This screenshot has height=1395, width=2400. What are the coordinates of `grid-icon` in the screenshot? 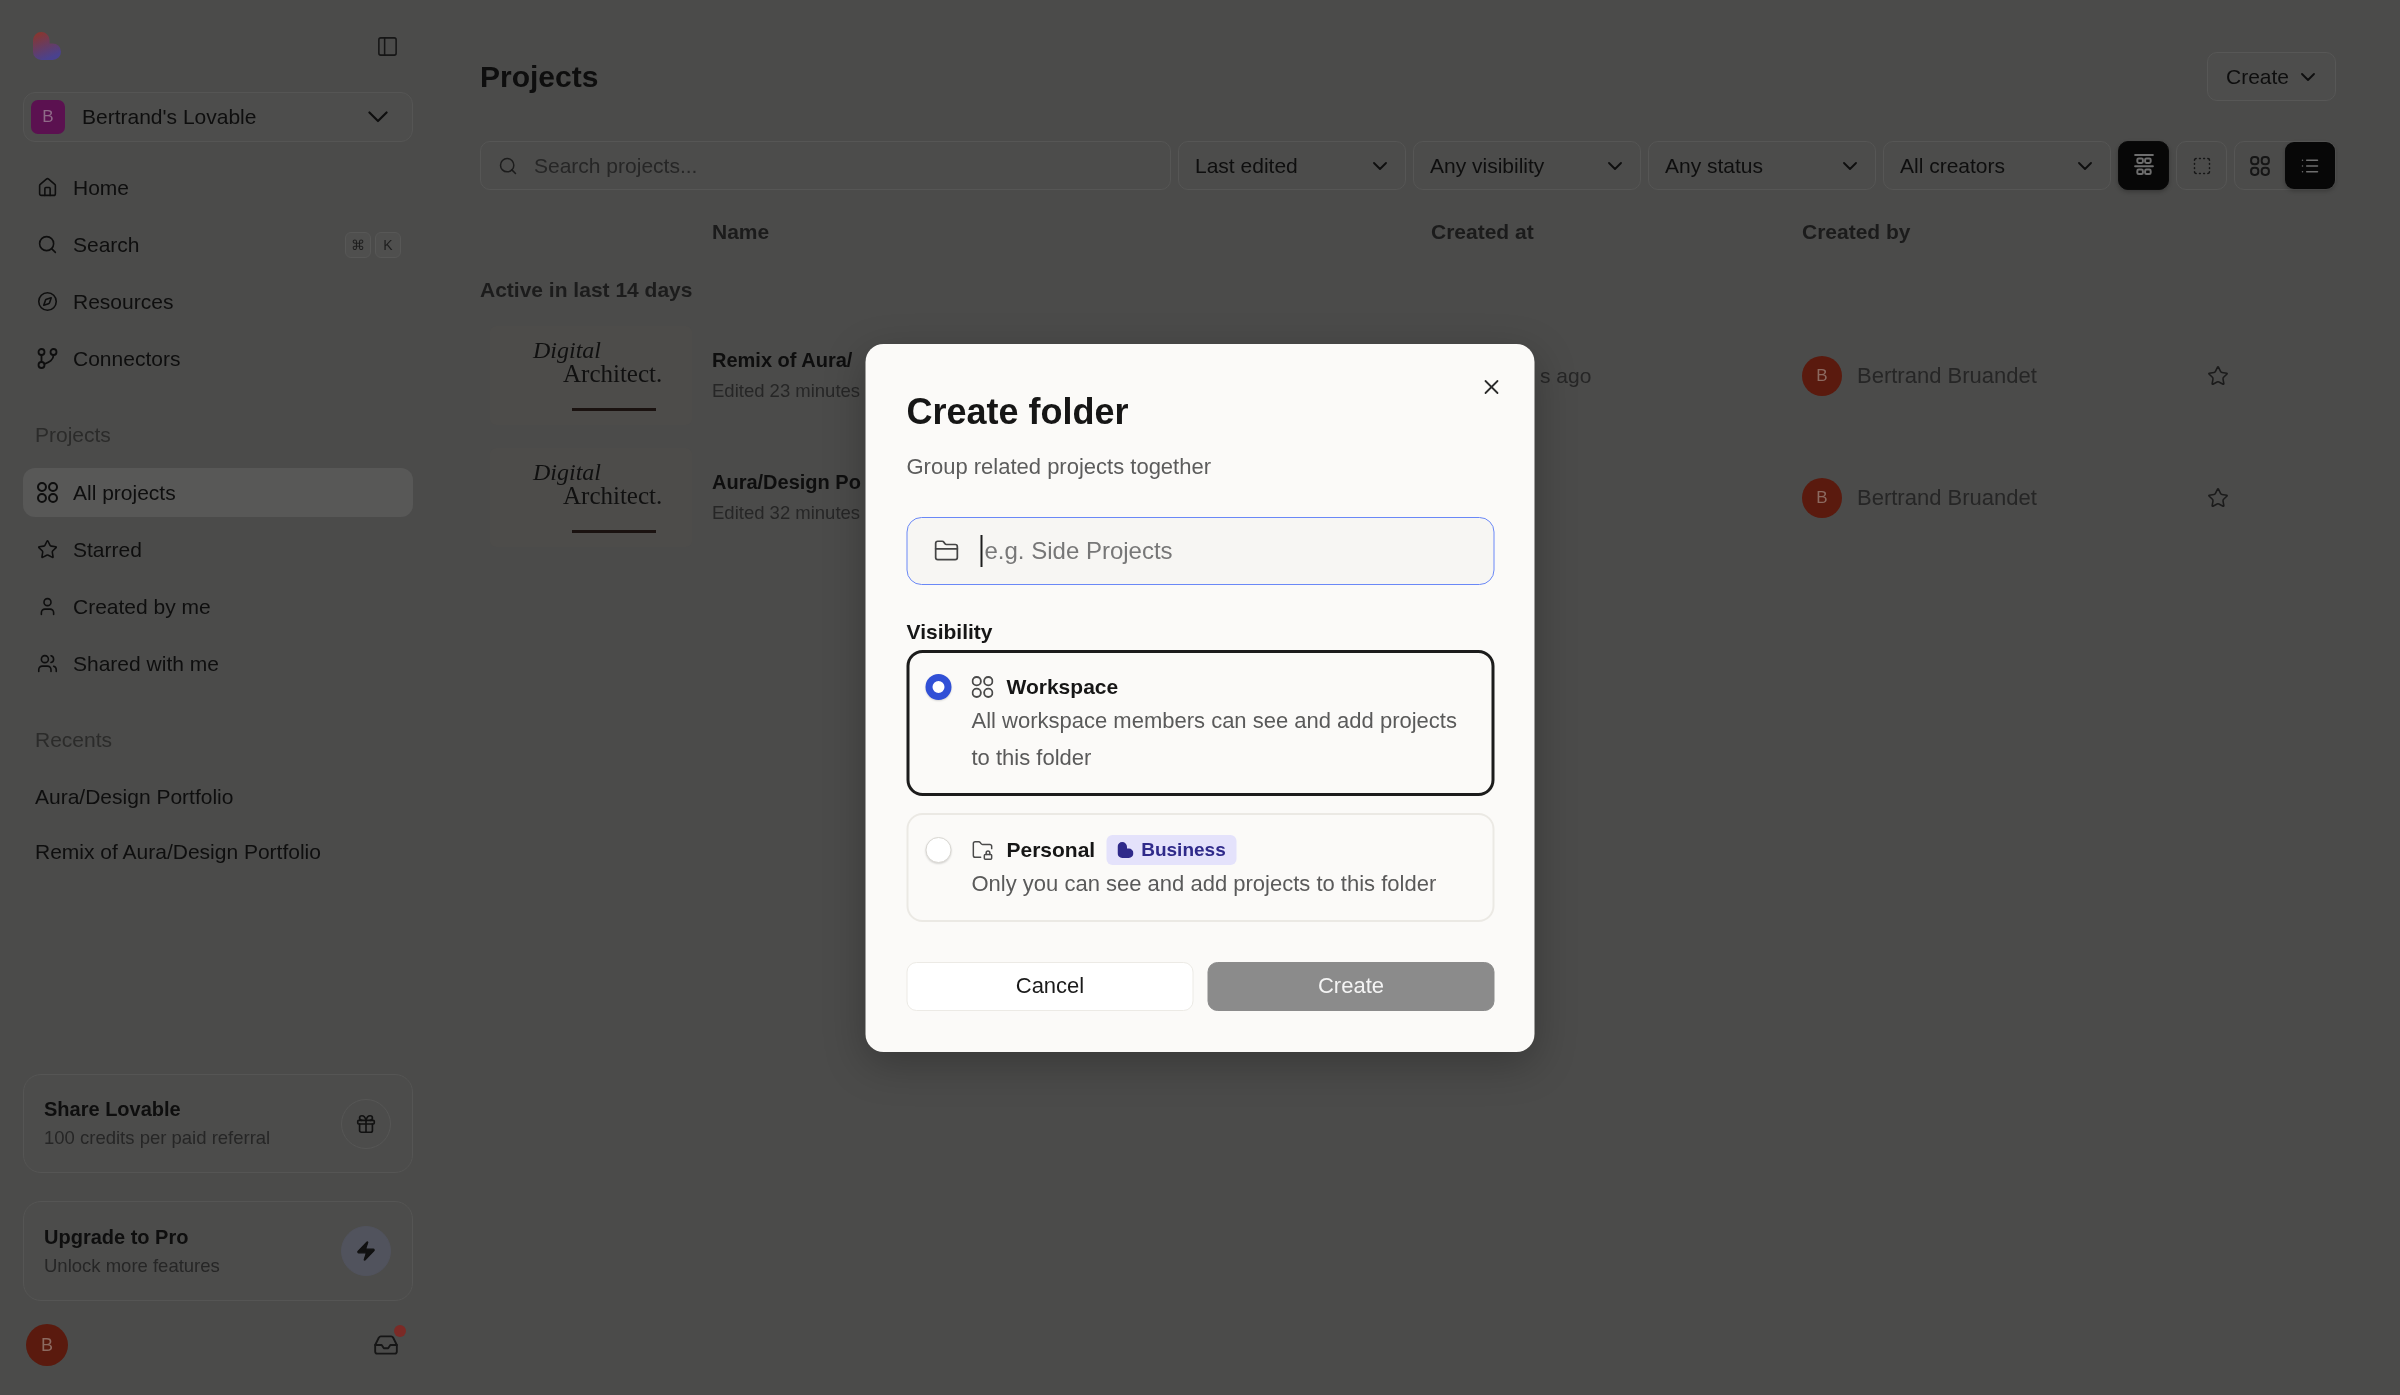 It's located at (2260, 165).